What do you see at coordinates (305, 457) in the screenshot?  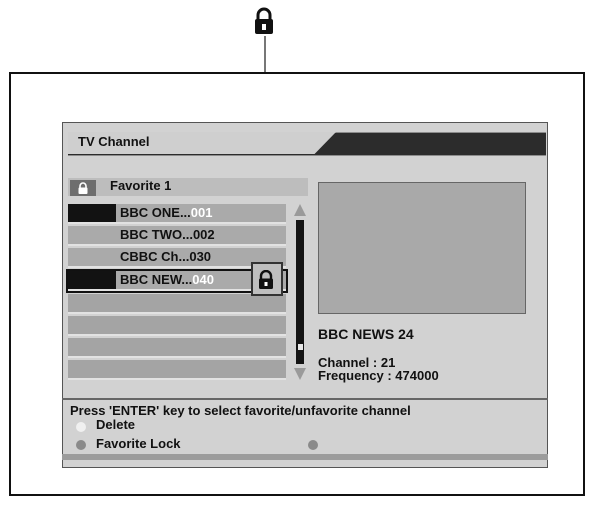 I see `help-footer-bar` at bounding box center [305, 457].